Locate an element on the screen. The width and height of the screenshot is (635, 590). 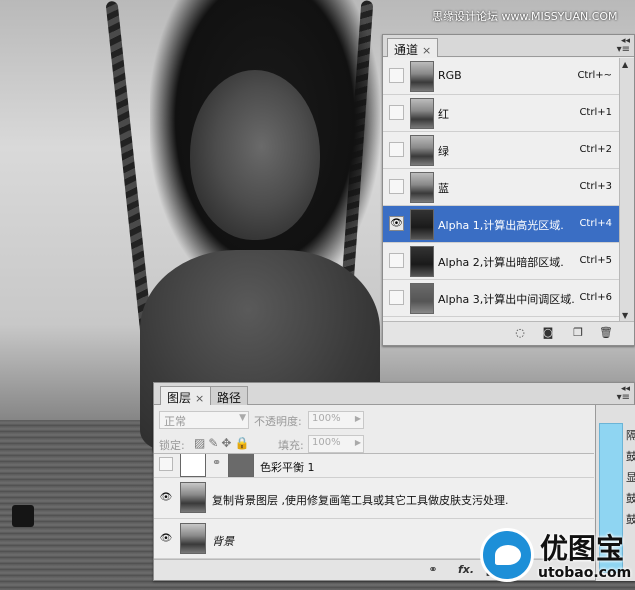
channel-row-green: 绿 Ctrl+2 is located at coordinates (501, 150).